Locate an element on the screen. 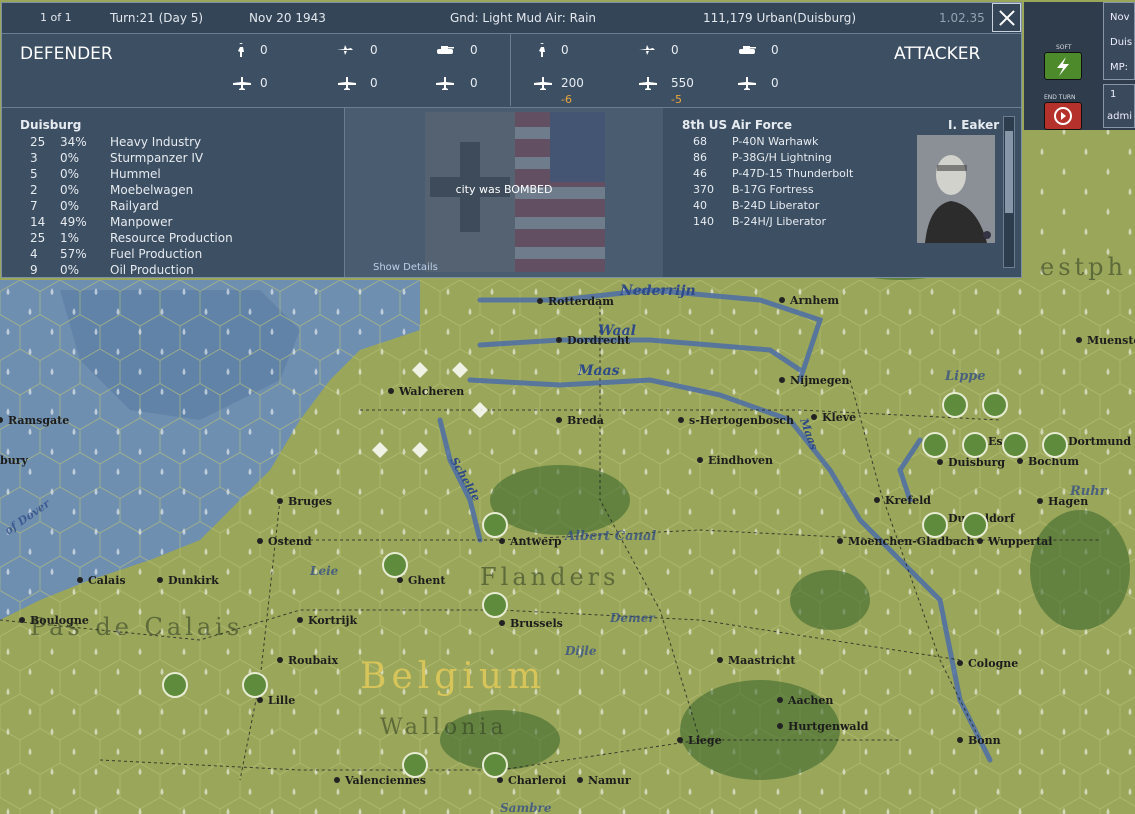 The width and height of the screenshot is (1135, 814). city-label: Nijmegen is located at coordinates (820, 380).